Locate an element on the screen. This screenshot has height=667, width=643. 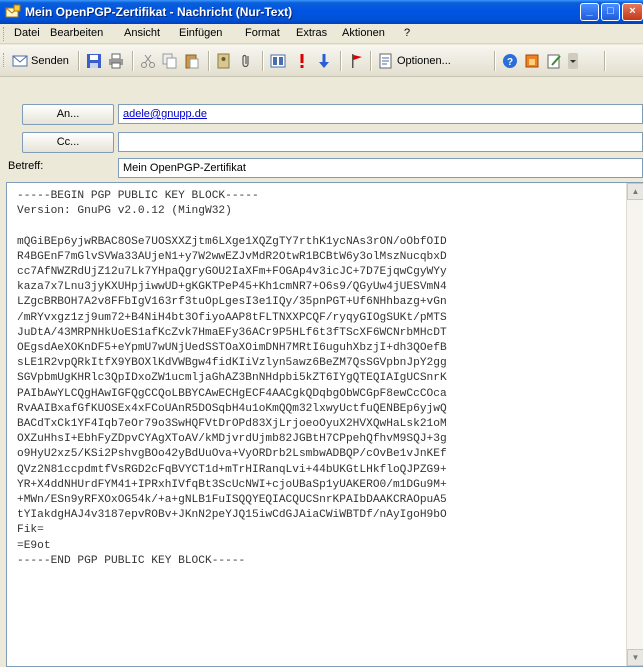
importance-high-icon is located at coordinates (302, 61).